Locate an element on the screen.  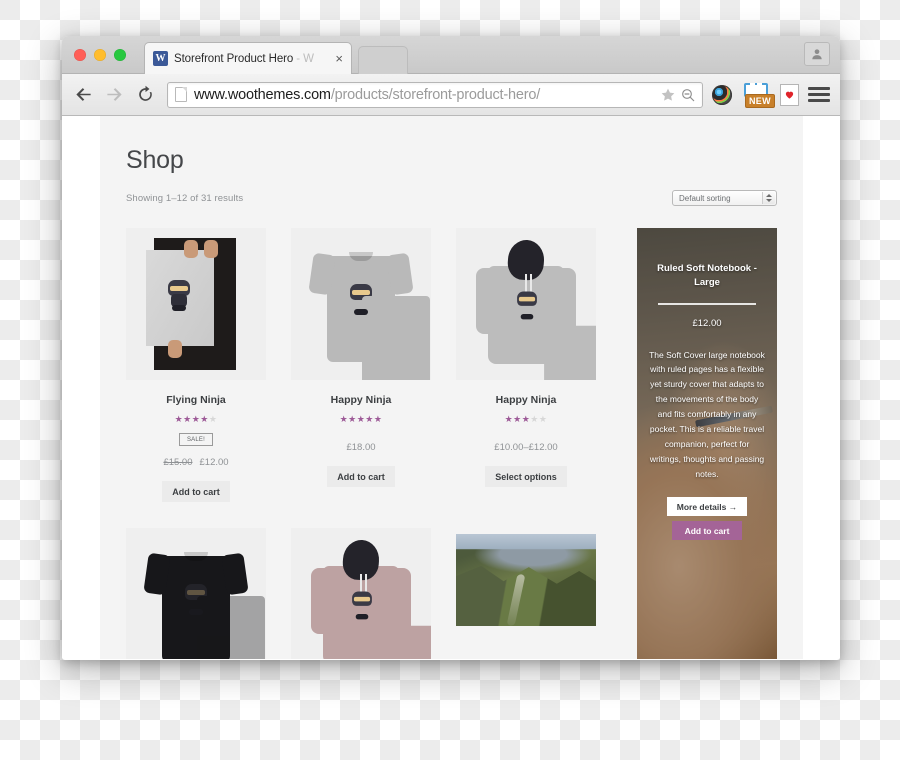
new-tab-button is located at coordinates (383, 60).